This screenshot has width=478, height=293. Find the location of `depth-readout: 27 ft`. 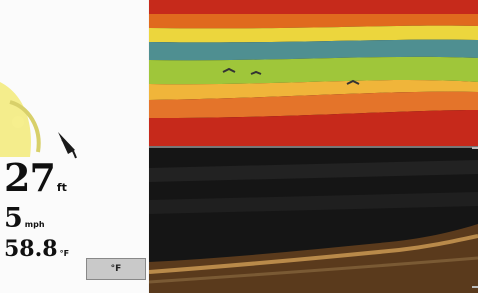

depth-readout: 27 ft is located at coordinates (35, 177).